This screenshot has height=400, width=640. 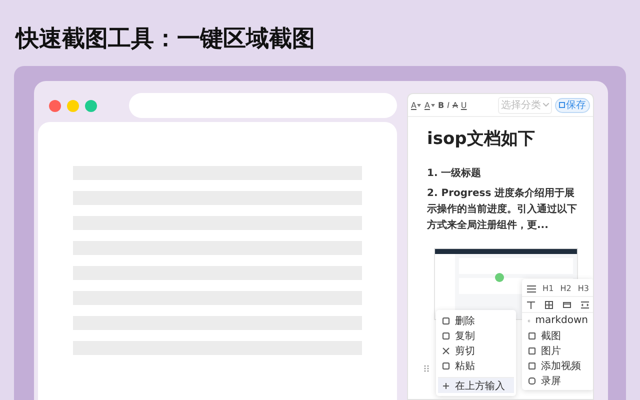 What do you see at coordinates (446, 386) in the screenshot?
I see `plus-icon` at bounding box center [446, 386].